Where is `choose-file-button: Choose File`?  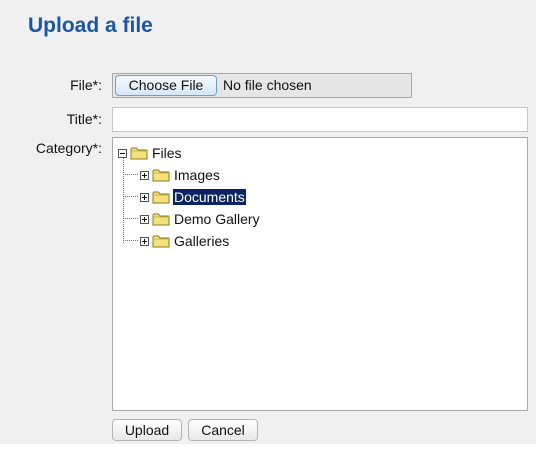
choose-file-button: Choose File is located at coordinates (166, 85).